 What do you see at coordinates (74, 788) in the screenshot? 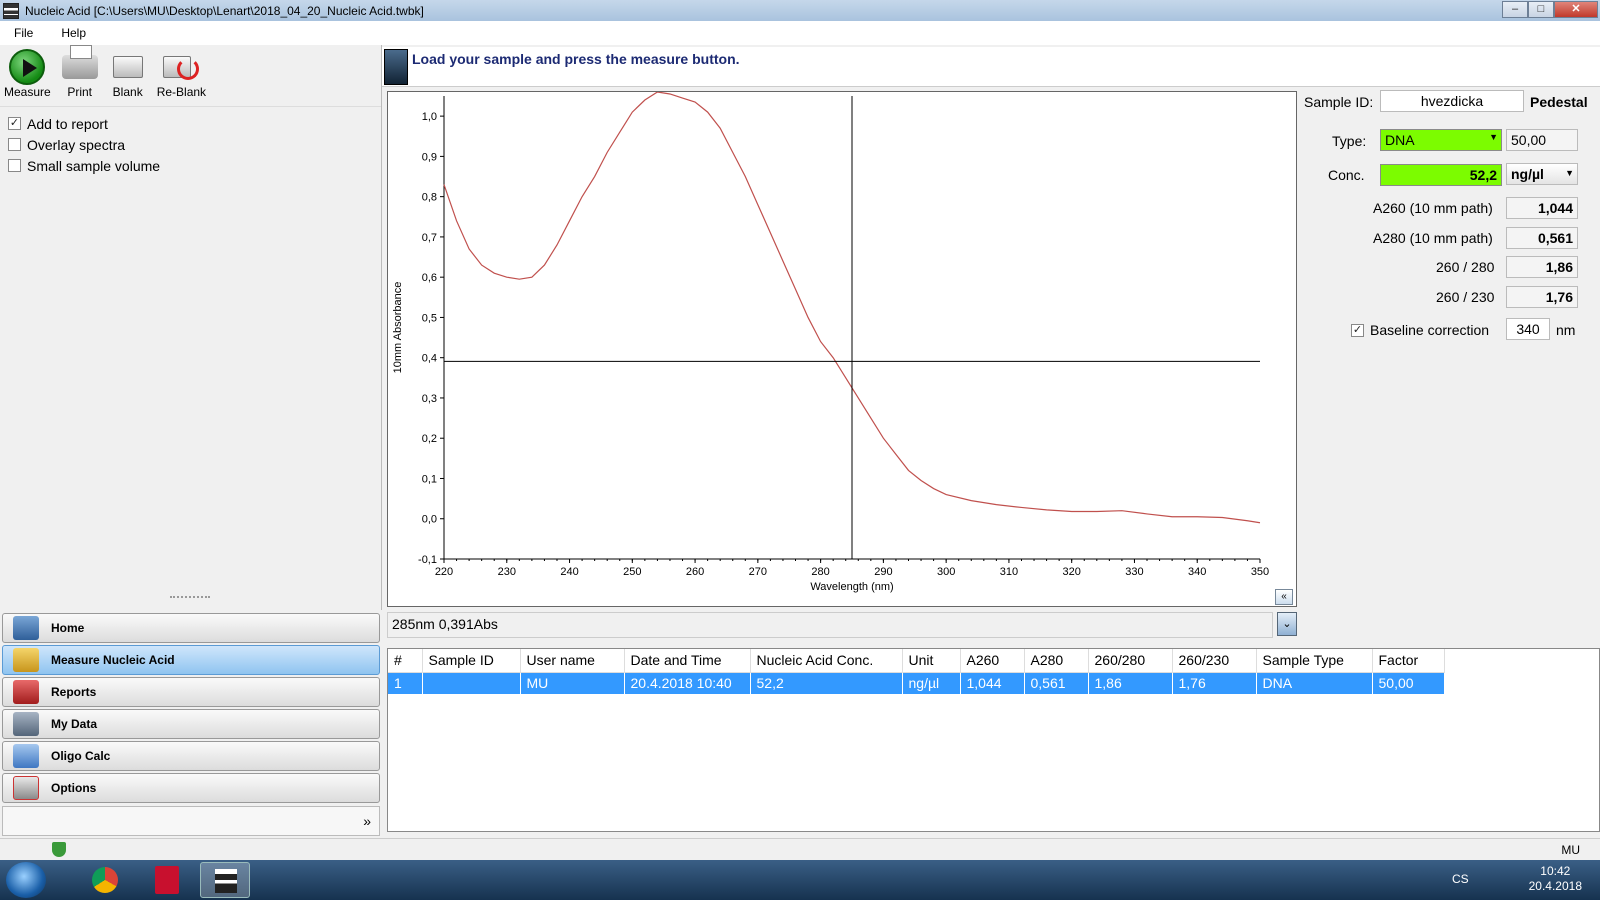
I see `nav-options-label: Options` at bounding box center [74, 788].